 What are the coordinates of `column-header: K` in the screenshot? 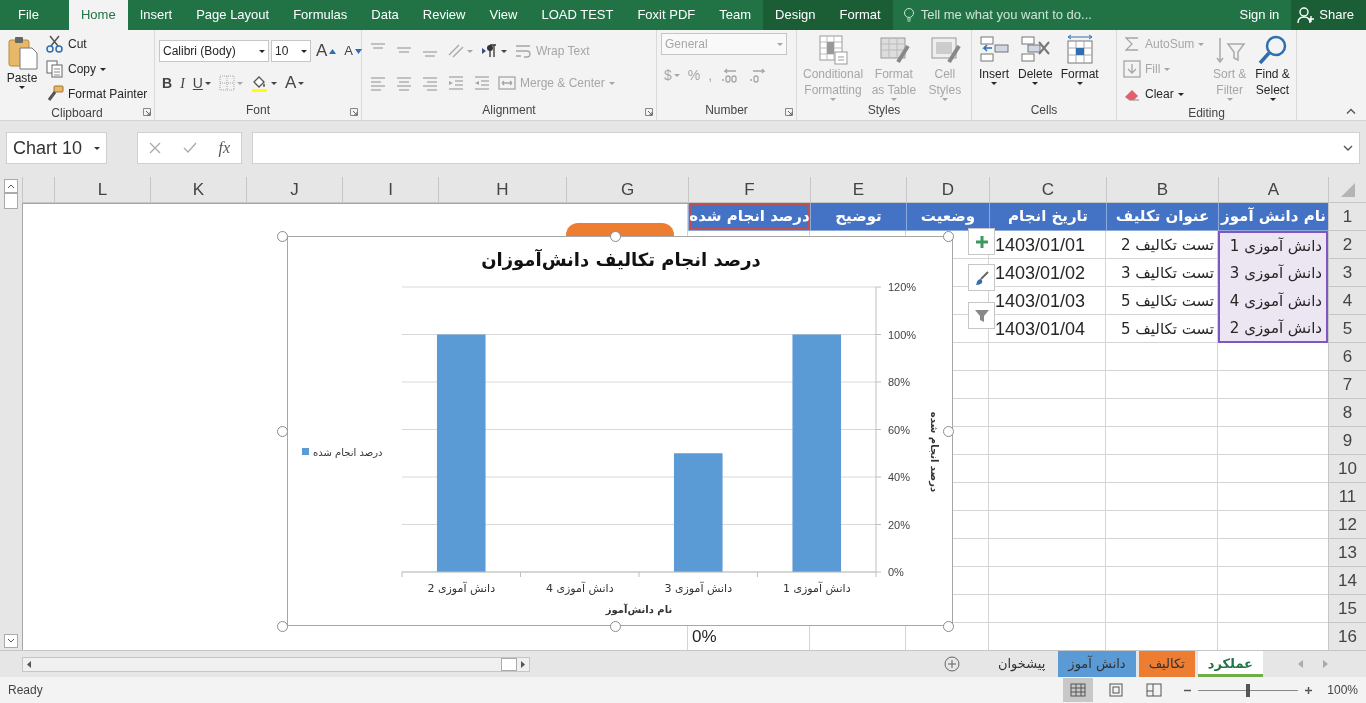 It's located at (198, 190).